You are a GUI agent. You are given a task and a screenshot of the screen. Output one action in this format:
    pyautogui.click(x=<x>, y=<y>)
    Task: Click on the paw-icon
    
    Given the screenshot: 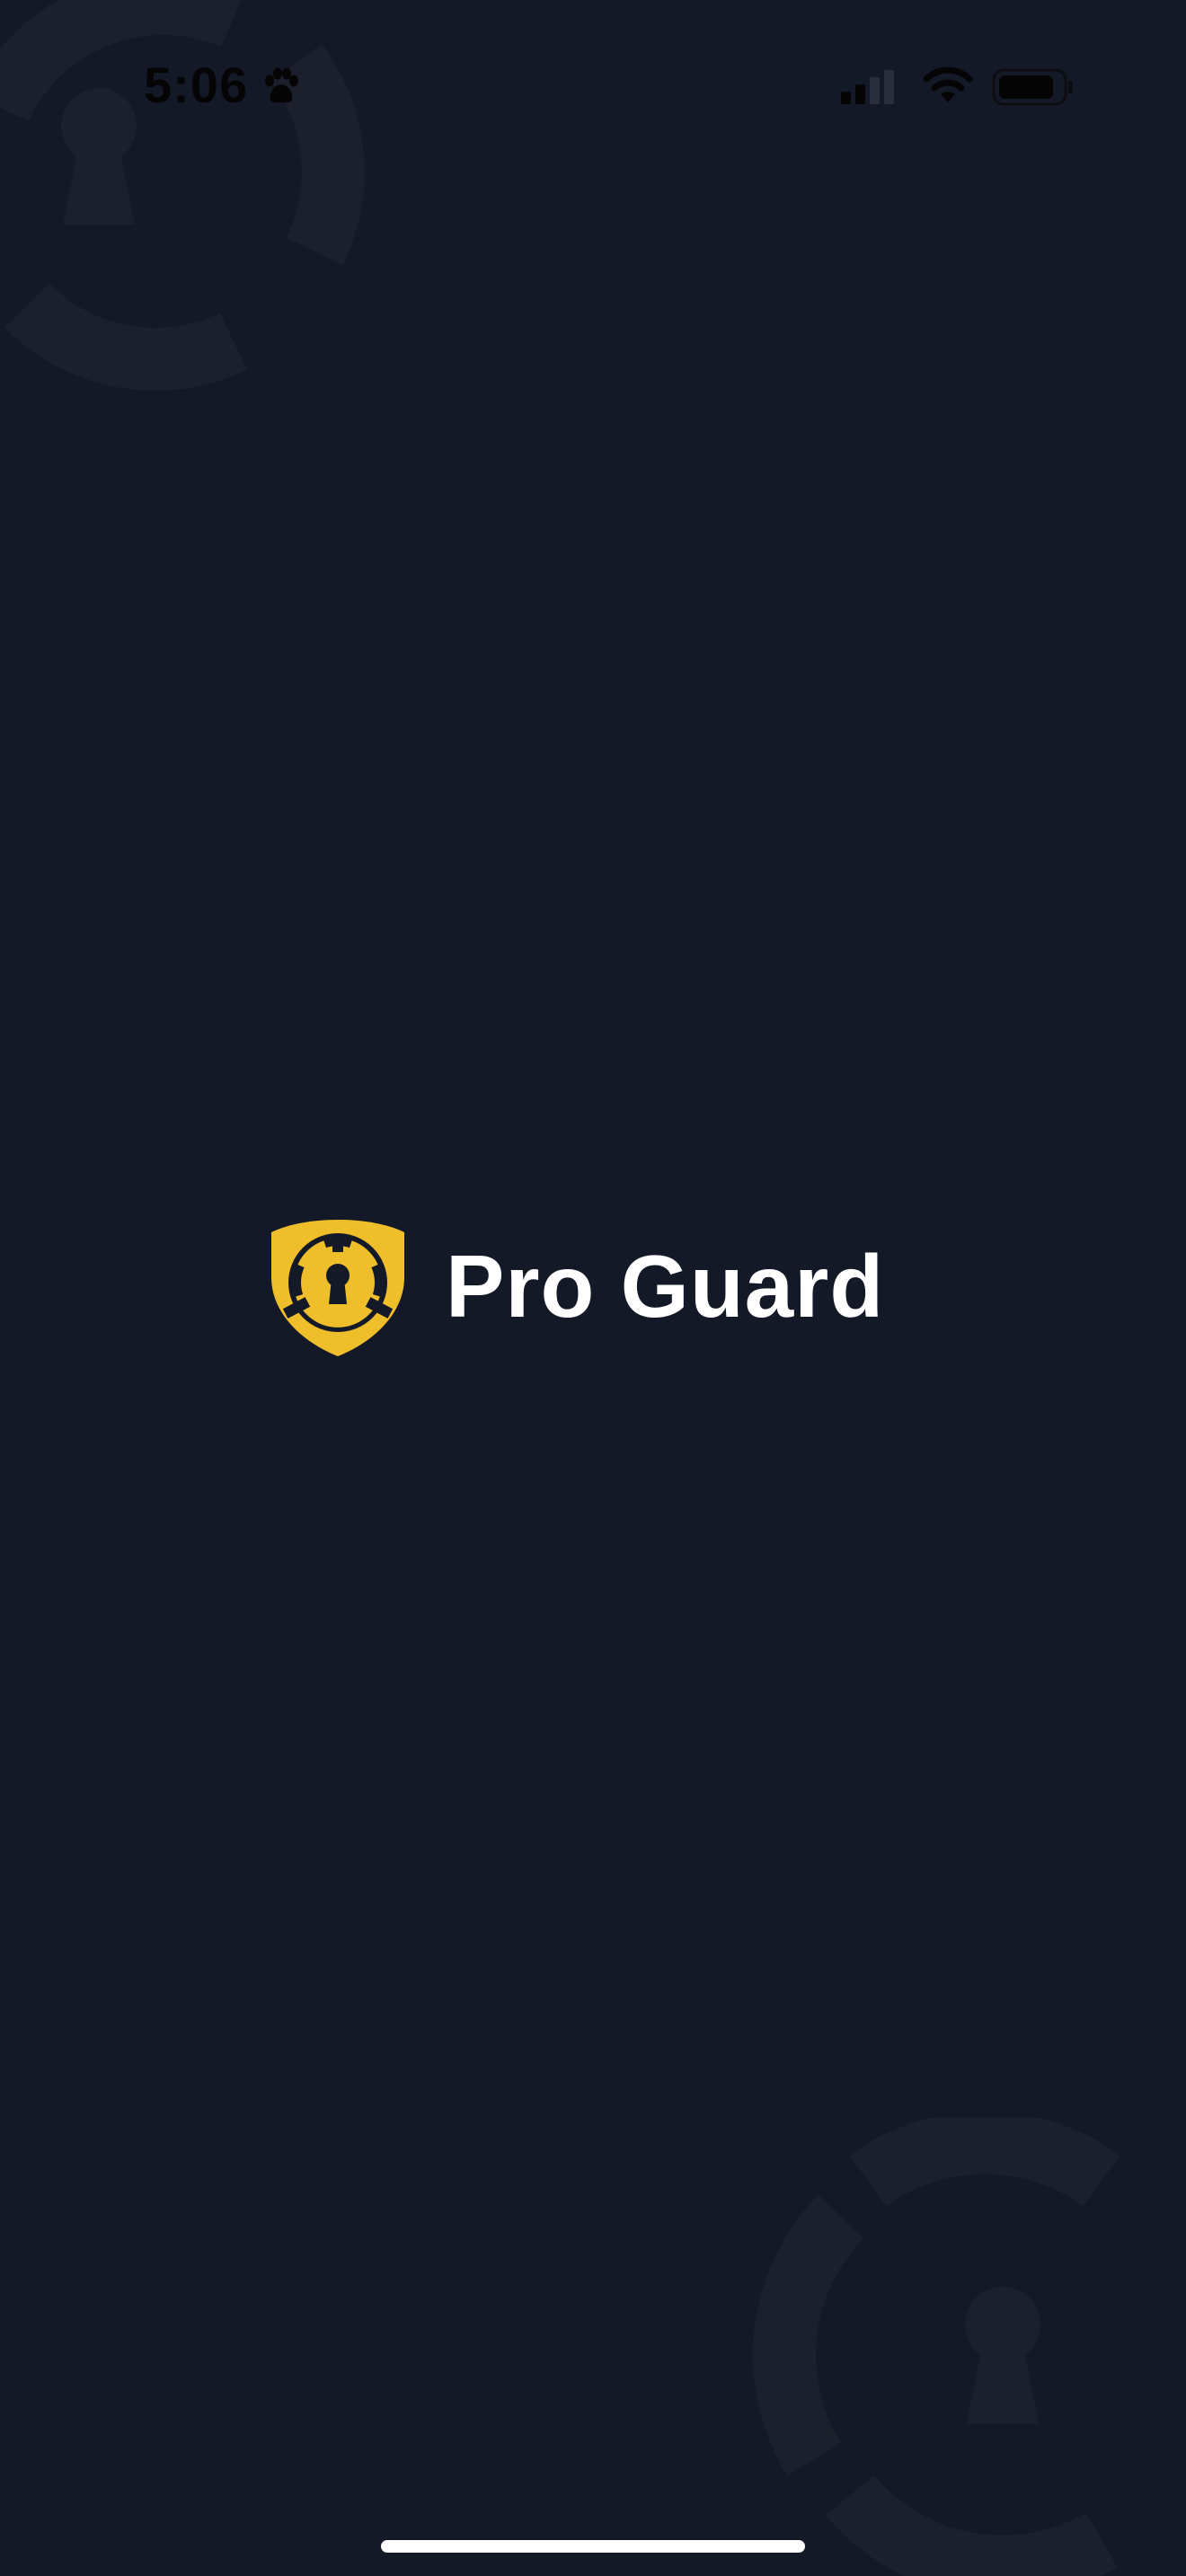 What is the action you would take?
    pyautogui.click(x=281, y=85)
    